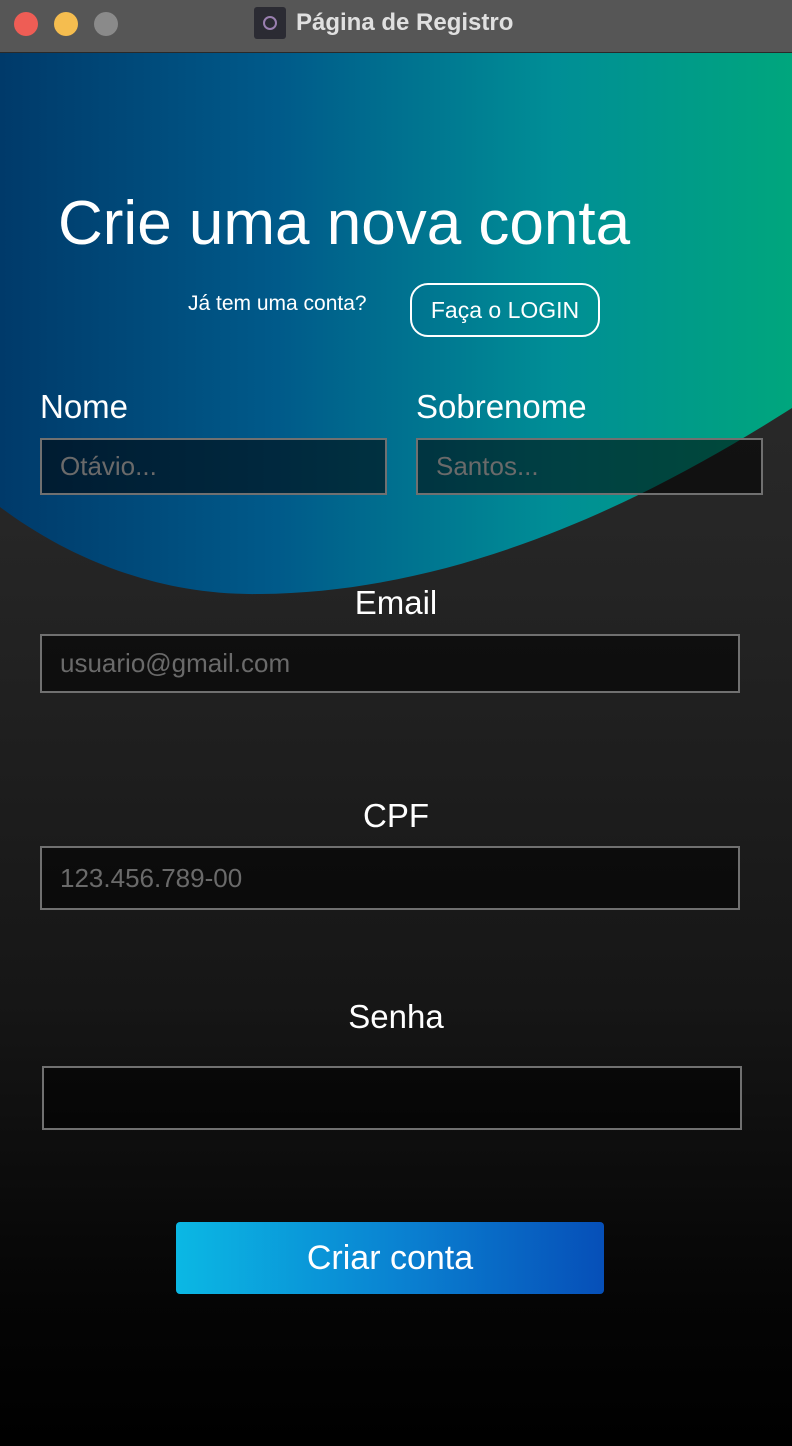  Describe the element at coordinates (66, 24) in the screenshot. I see `minimize-window-button` at that location.